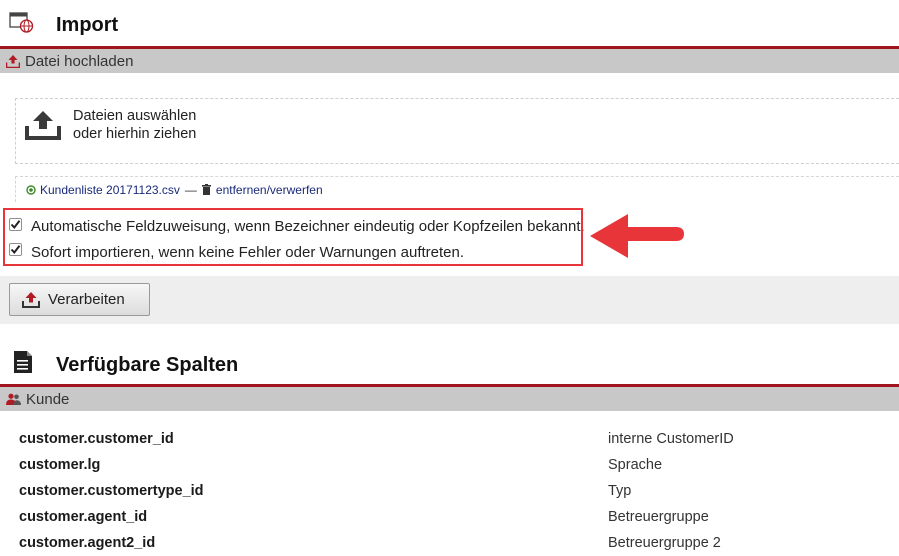 This screenshot has height=556, width=899. What do you see at coordinates (111, 491) in the screenshot?
I see `column-key: customer.customertype_id` at bounding box center [111, 491].